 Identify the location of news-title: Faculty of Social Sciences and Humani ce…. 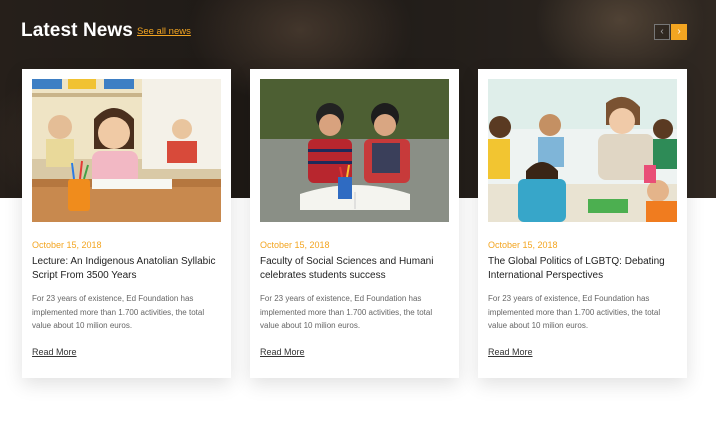
(356, 269).